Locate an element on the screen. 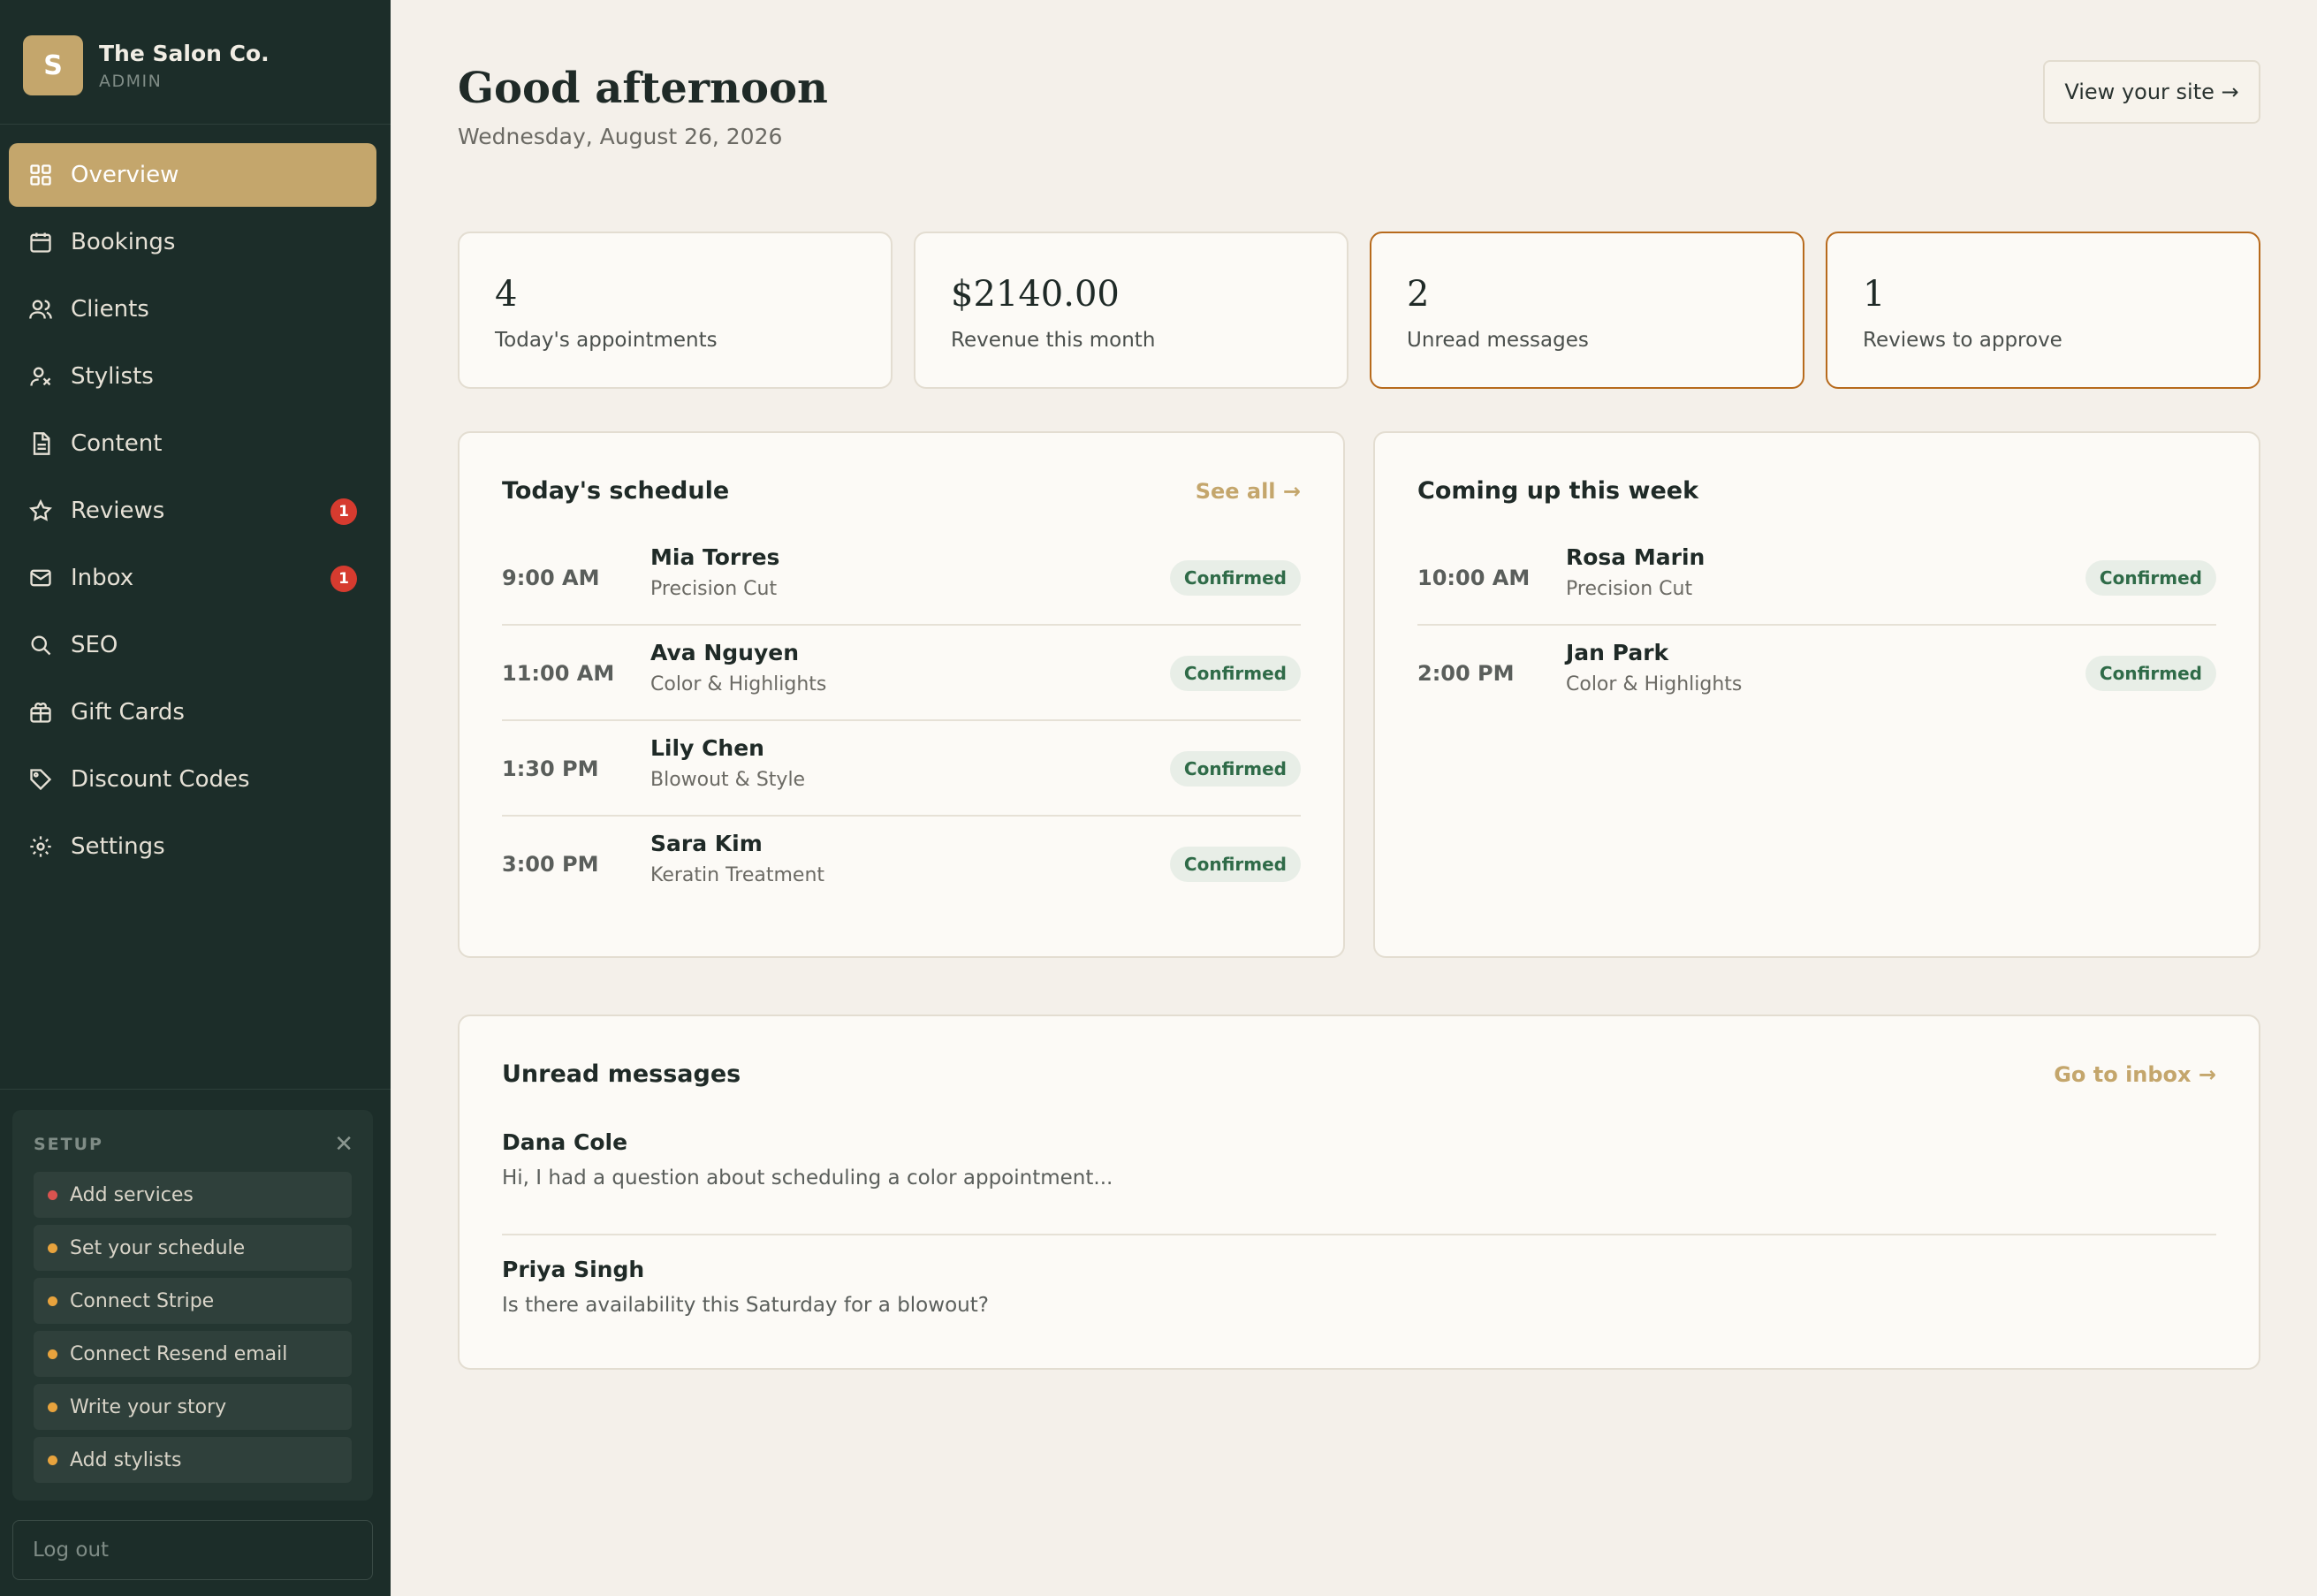 Image resolution: width=2317 pixels, height=1596 pixels. logout-button: Log out is located at coordinates (192, 1550).